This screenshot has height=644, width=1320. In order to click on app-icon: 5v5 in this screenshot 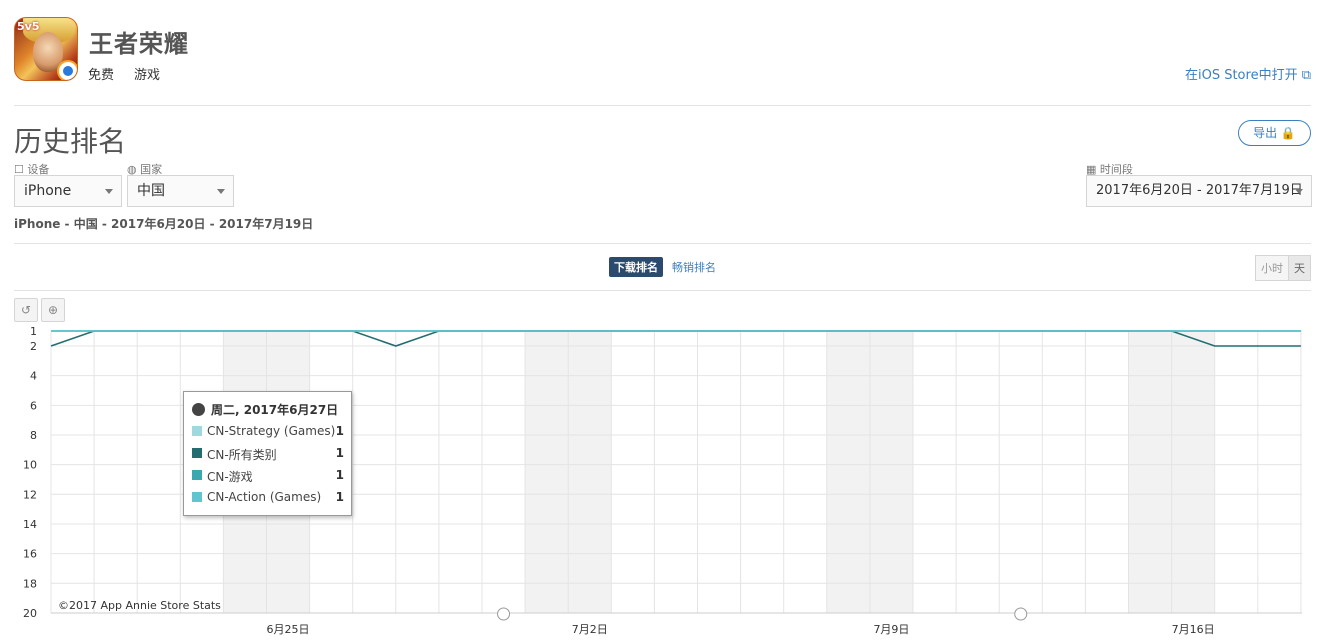, I will do `click(46, 49)`.